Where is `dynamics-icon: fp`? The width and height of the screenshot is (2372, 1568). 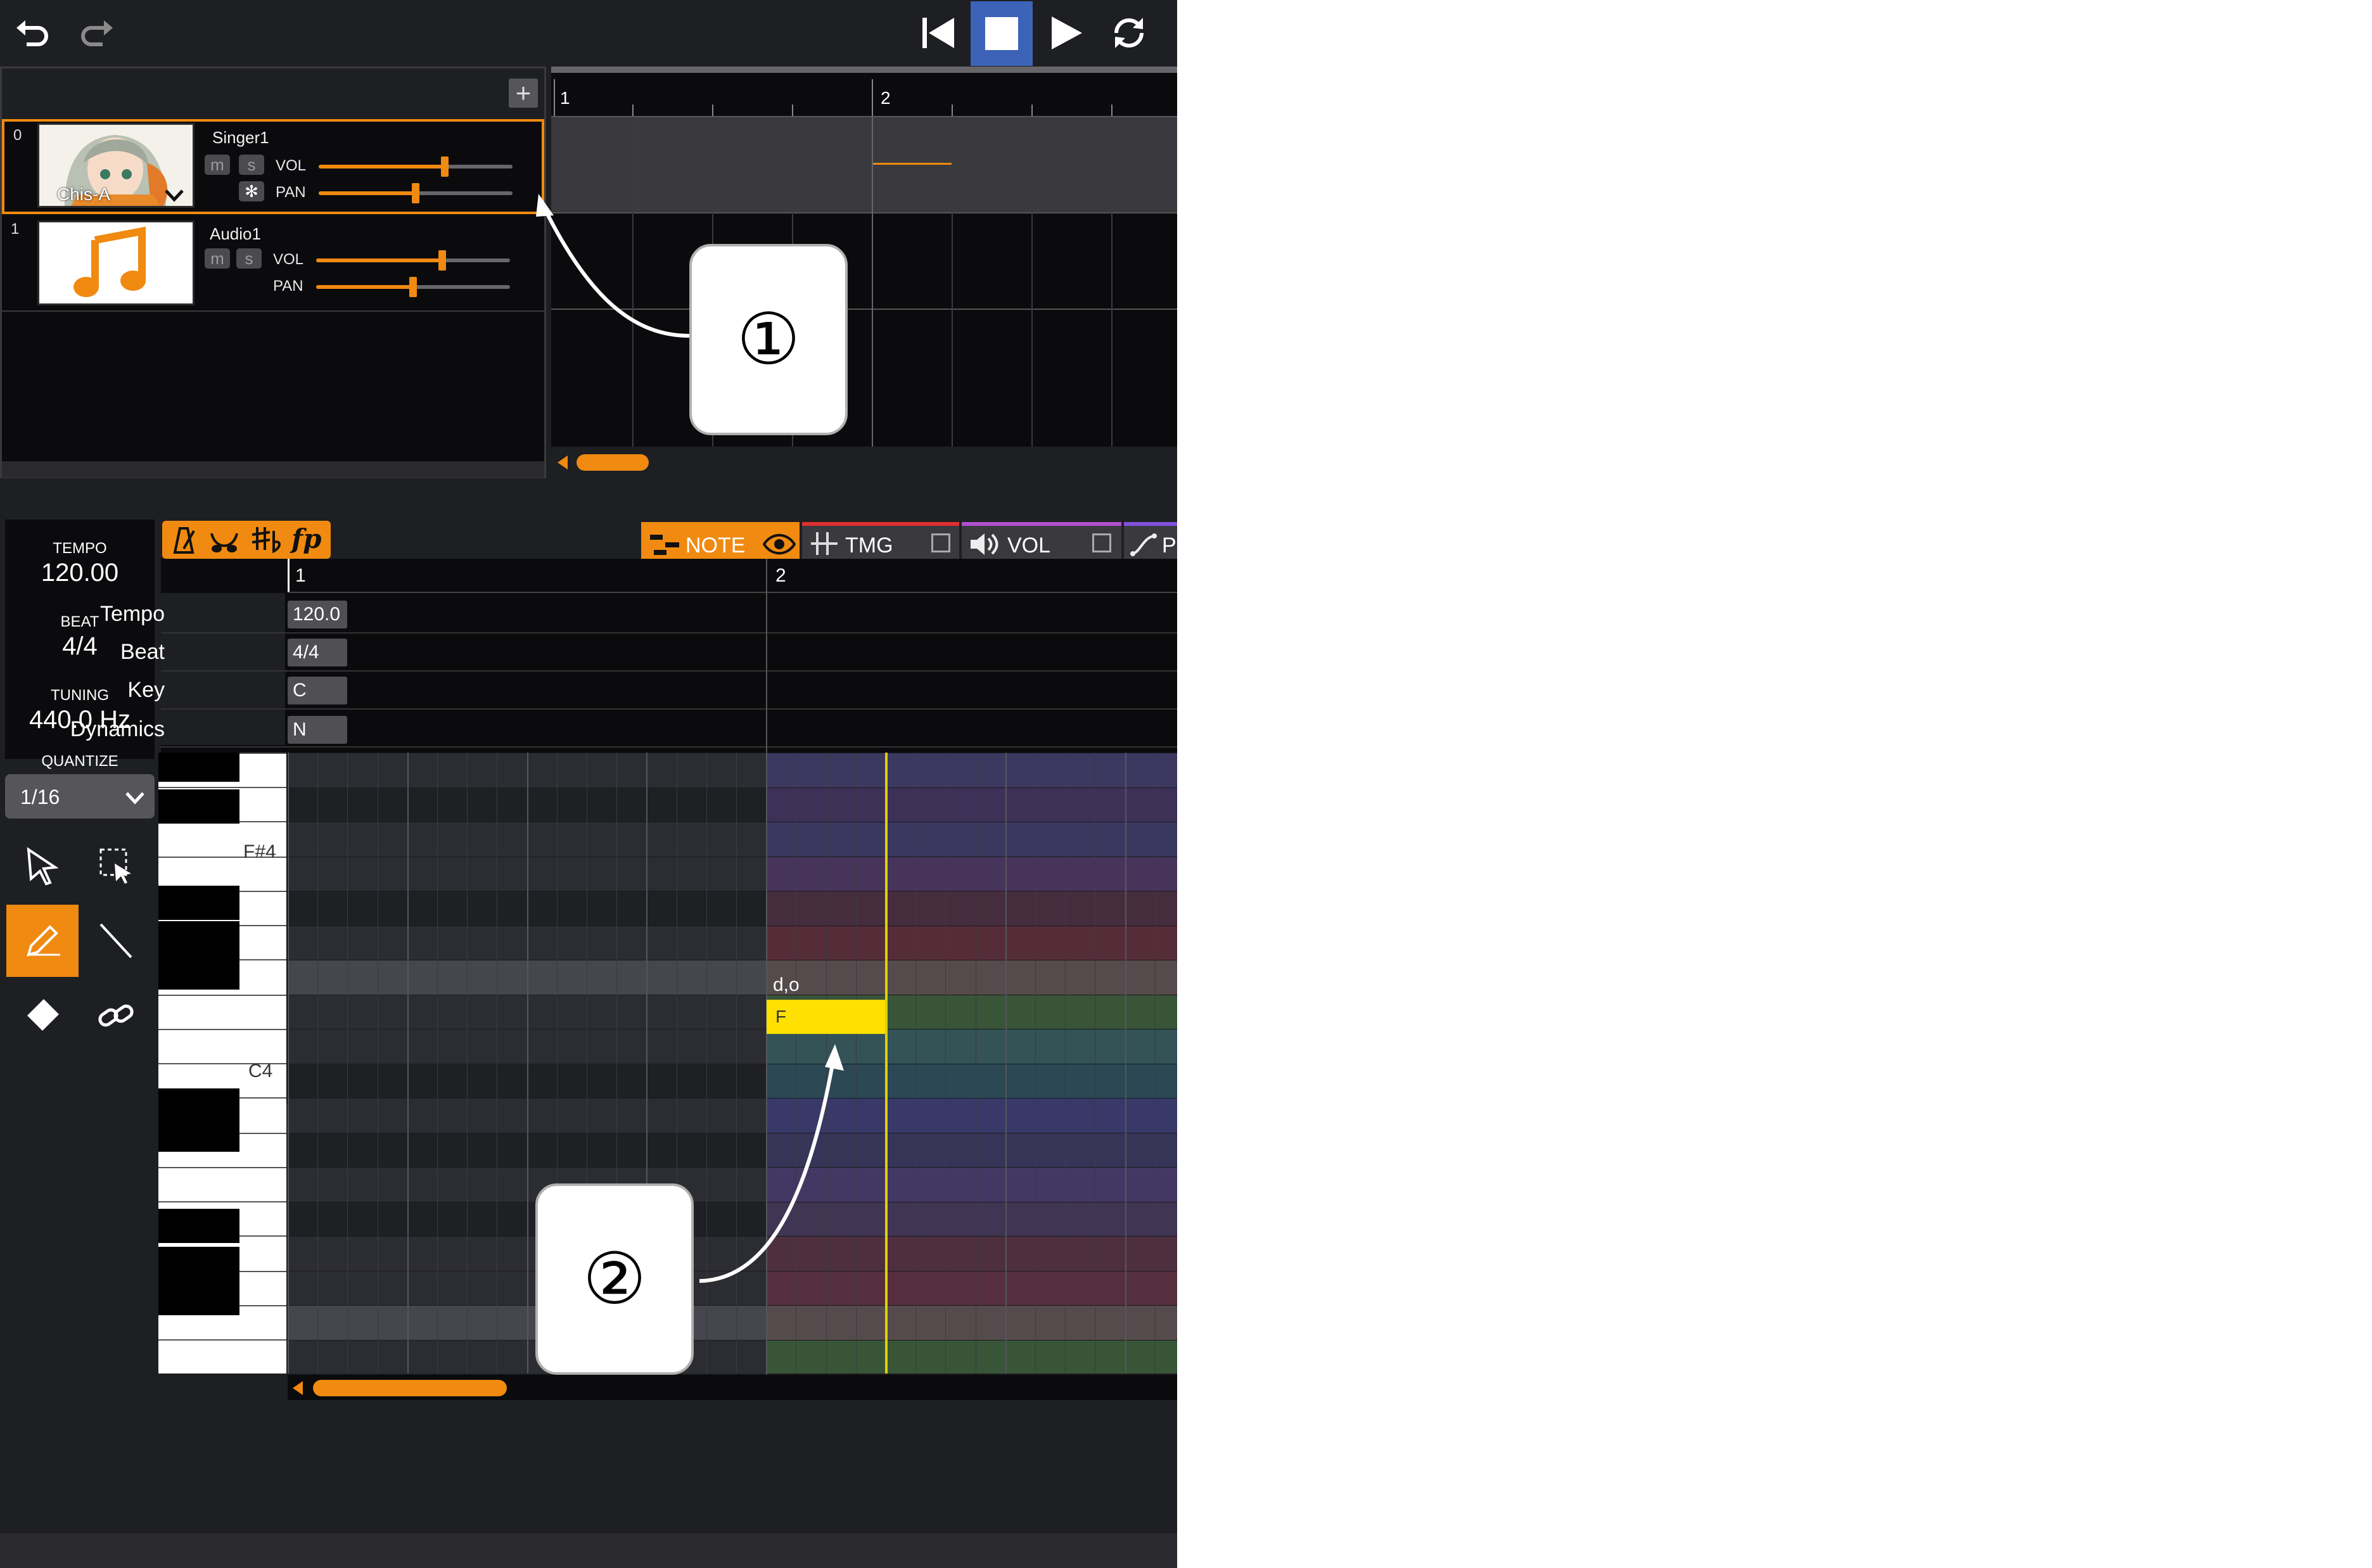
dynamics-icon: fp is located at coordinates (306, 538).